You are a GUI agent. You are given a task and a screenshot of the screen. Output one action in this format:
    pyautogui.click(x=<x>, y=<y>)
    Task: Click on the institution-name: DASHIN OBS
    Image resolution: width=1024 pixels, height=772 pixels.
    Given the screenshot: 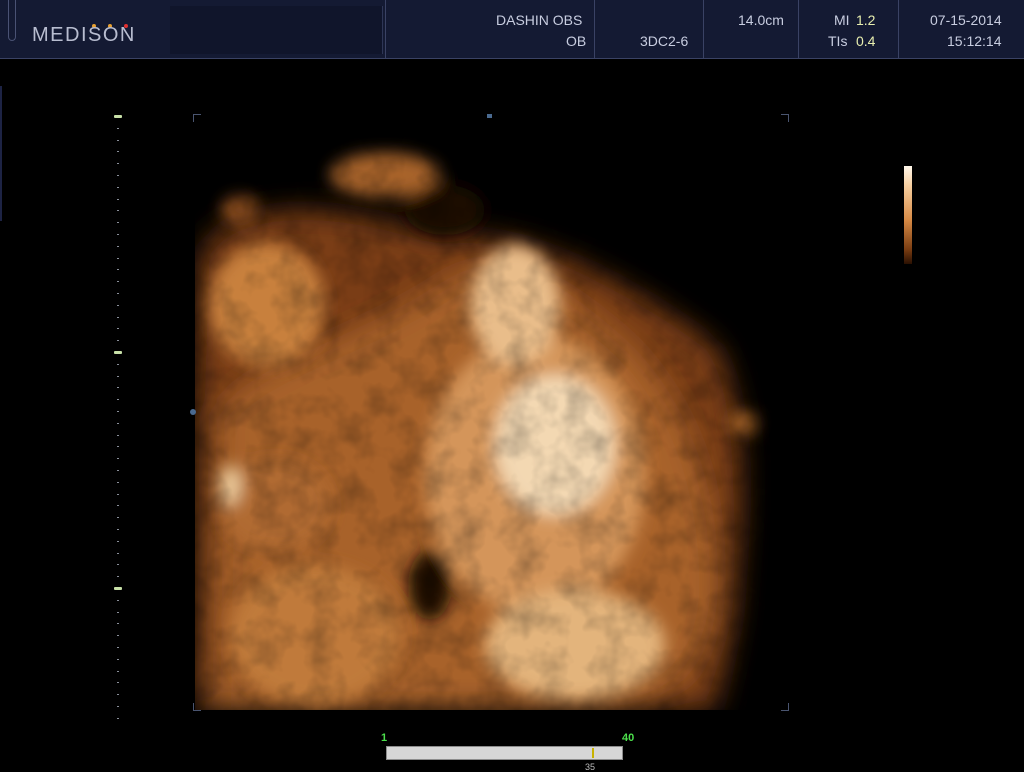 What is the action you would take?
    pyautogui.click(x=539, y=20)
    